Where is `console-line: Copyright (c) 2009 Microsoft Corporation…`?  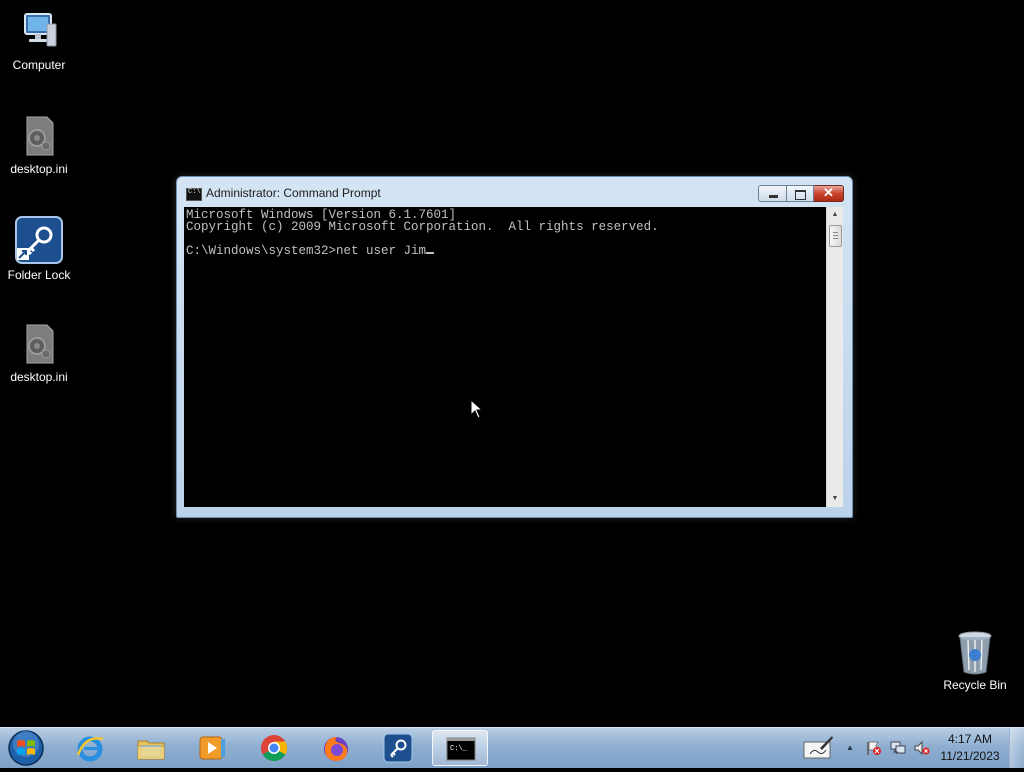
console-line: Copyright (c) 2009 Microsoft Corporation… is located at coordinates (422, 227).